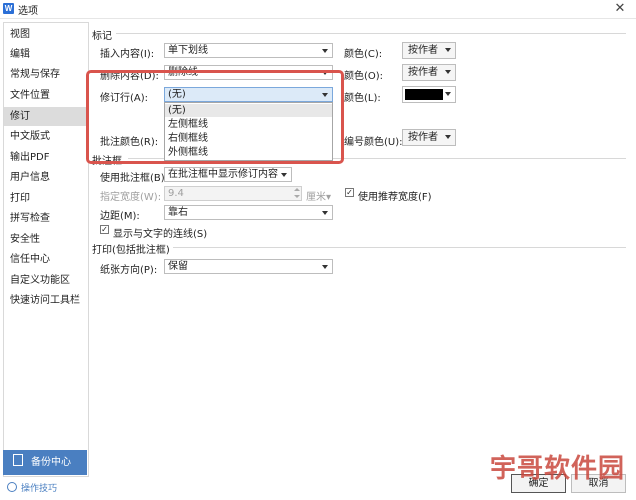 The image size is (636, 500). What do you see at coordinates (297, 193) in the screenshot?
I see `spinner-arrows-icon` at bounding box center [297, 193].